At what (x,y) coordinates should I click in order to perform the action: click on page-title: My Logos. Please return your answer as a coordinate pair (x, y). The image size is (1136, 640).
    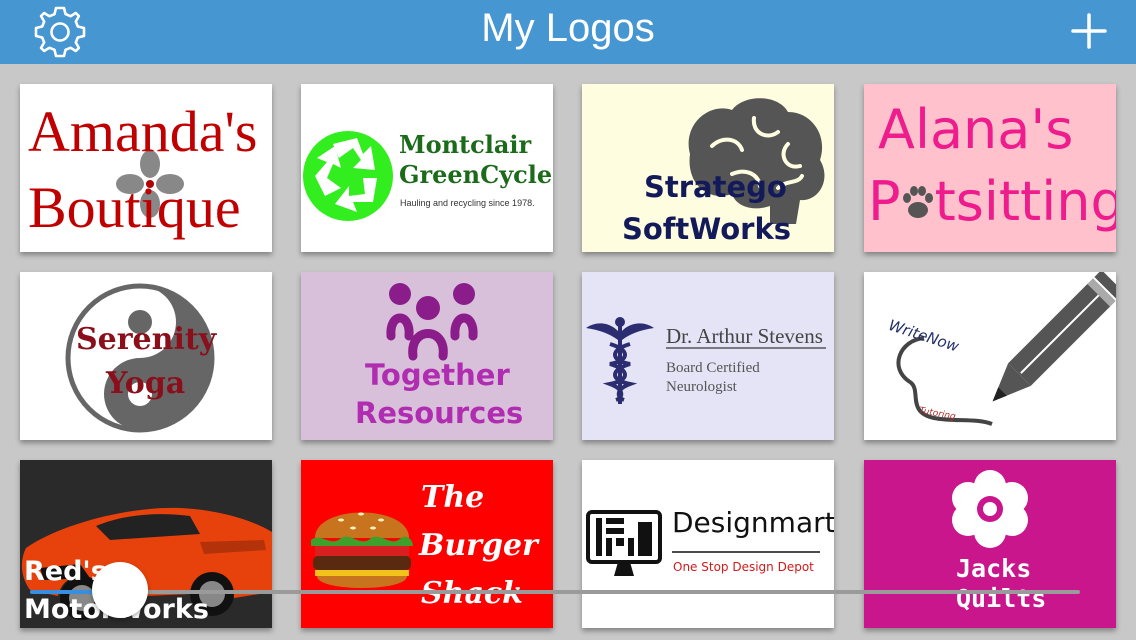
    Looking at the image, I should click on (568, 28).